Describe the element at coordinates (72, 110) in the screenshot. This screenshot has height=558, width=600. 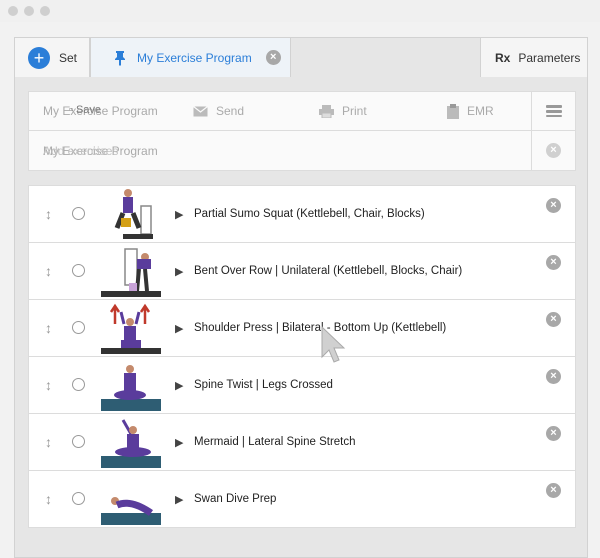
I see `save-icon: ▫` at that location.